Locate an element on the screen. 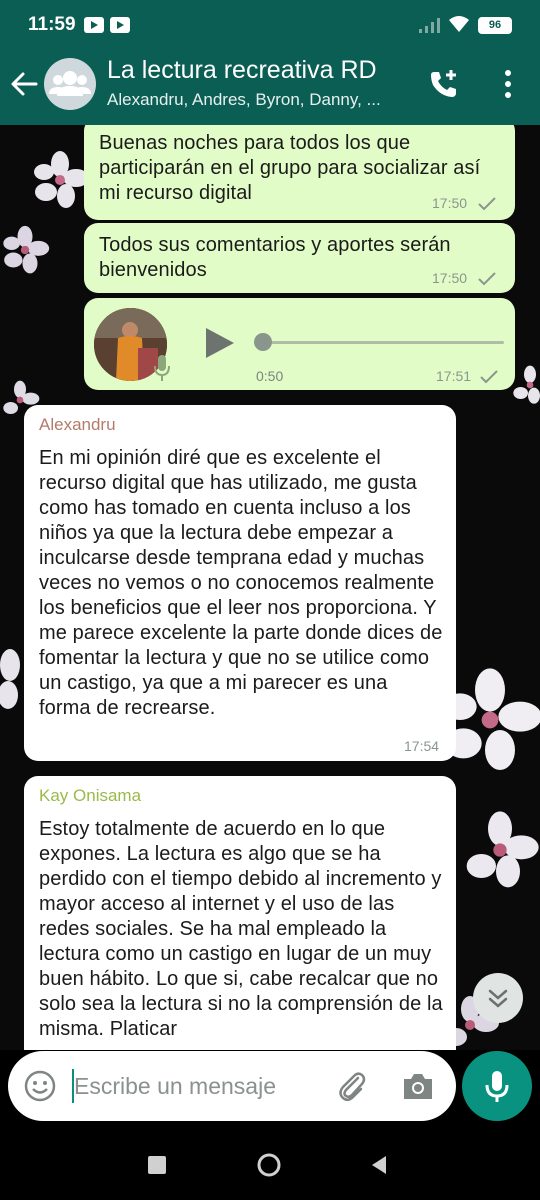 Image resolution: width=540 pixels, height=1200 pixels. voice-progress-track is located at coordinates (380, 342).